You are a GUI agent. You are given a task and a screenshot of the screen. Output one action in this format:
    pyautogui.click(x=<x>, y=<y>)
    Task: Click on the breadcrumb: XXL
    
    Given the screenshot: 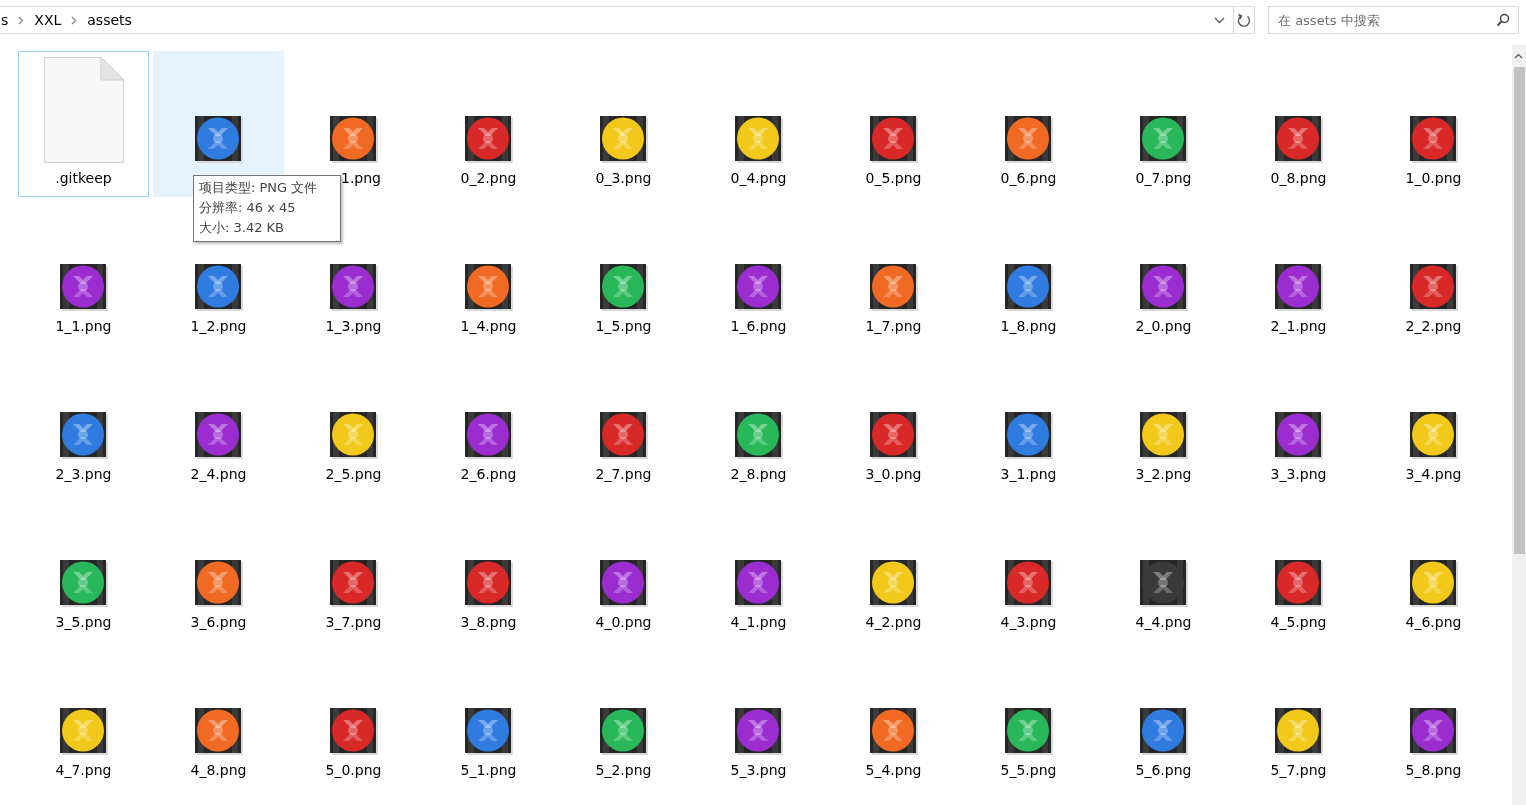 What is the action you would take?
    pyautogui.click(x=48, y=20)
    